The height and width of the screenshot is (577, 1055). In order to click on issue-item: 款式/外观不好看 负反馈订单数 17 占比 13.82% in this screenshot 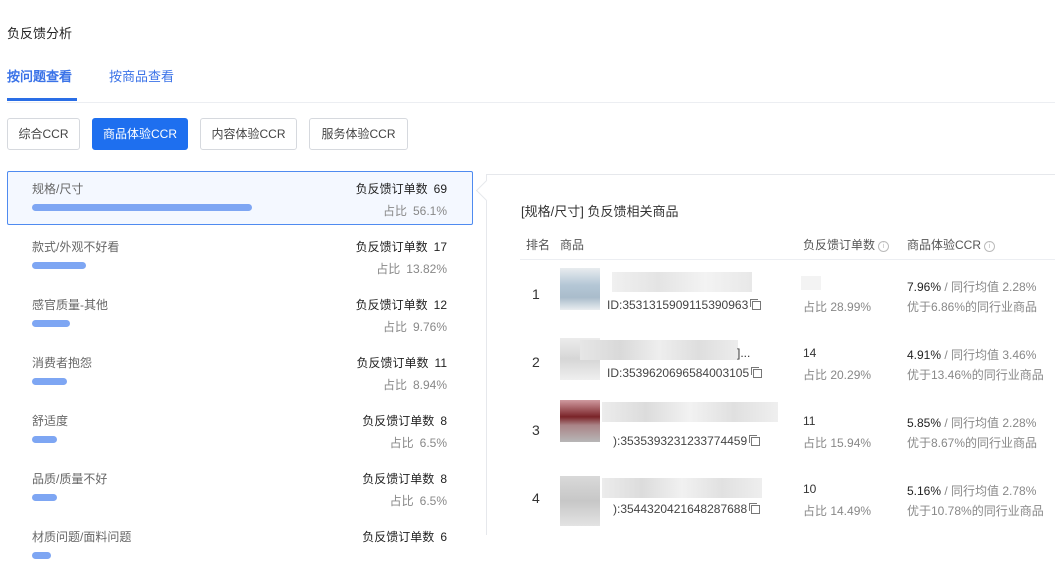, I will do `click(240, 256)`.